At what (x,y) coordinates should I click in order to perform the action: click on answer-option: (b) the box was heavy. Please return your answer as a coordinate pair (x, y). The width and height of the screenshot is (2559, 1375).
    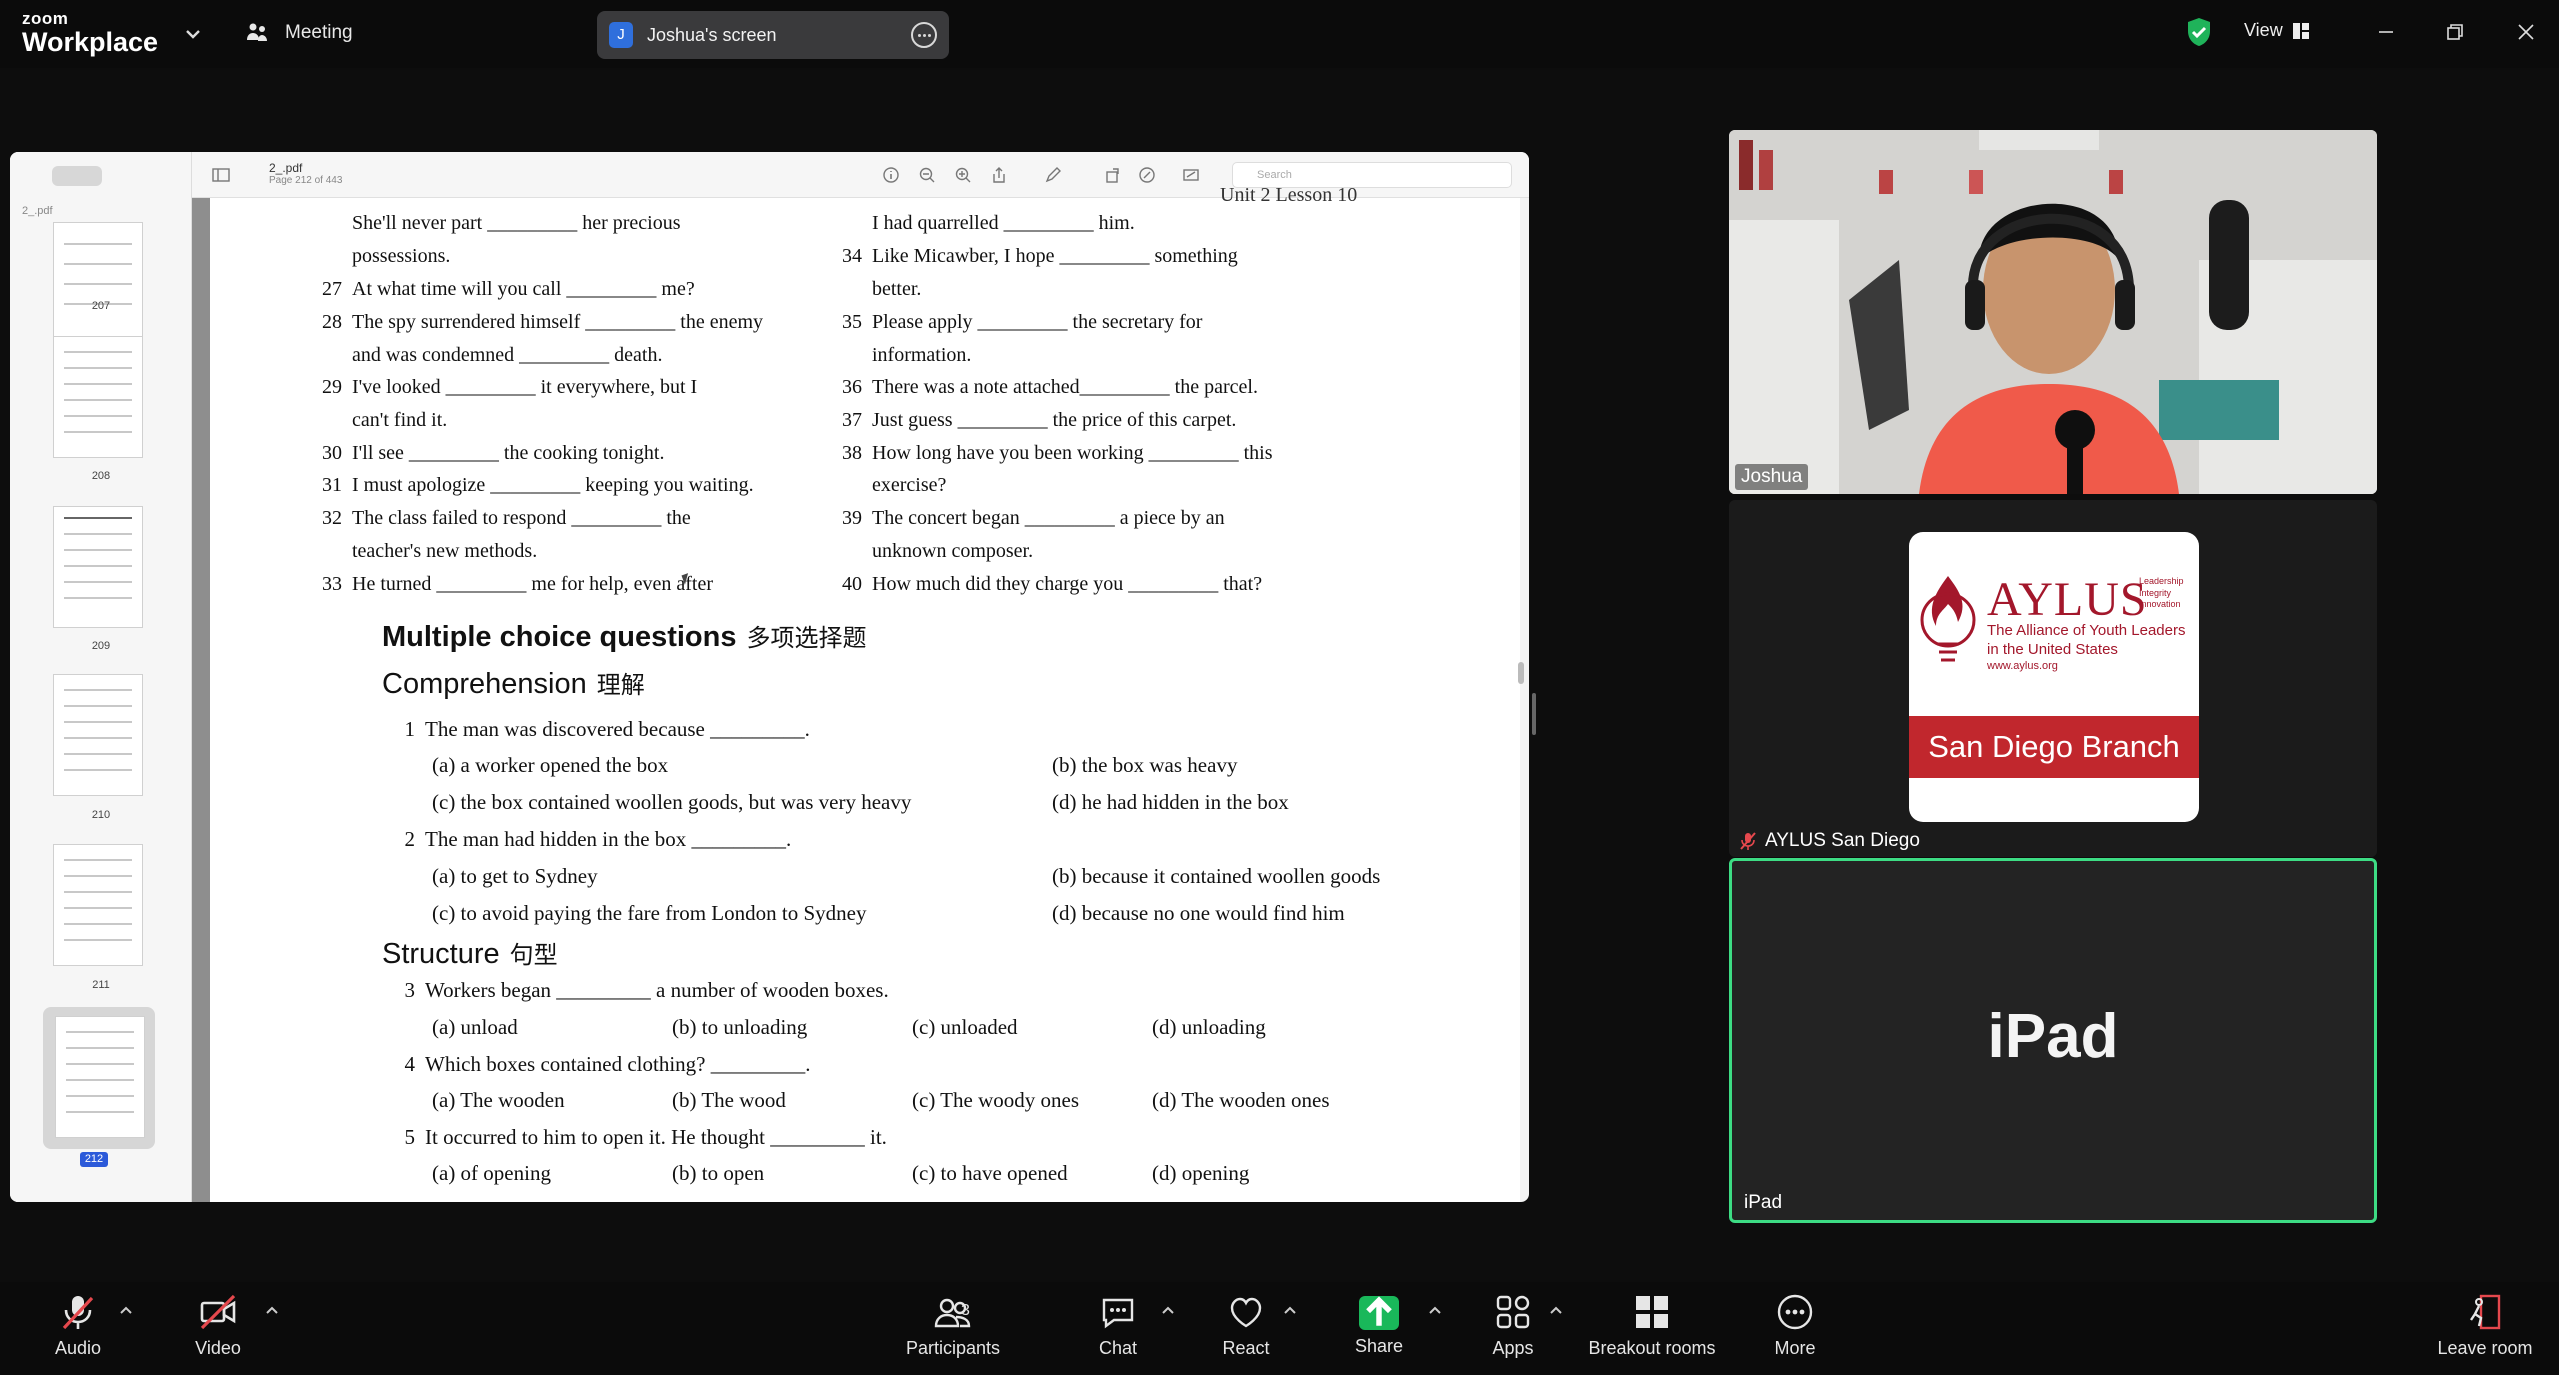
    Looking at the image, I should click on (1145, 765).